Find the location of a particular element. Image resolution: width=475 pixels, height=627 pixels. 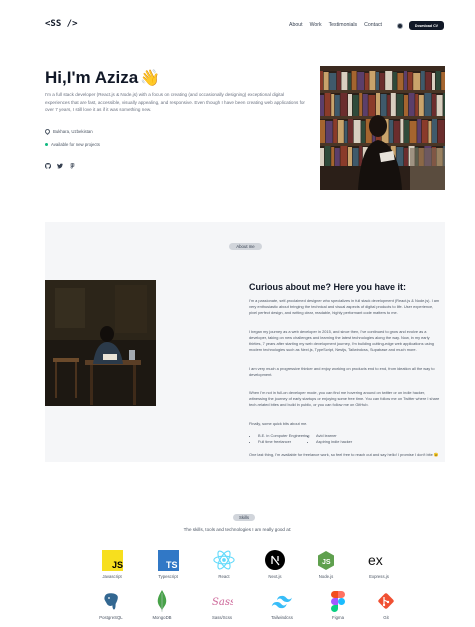

skill-item-nextjs: Next.js is located at coordinates (275, 566).